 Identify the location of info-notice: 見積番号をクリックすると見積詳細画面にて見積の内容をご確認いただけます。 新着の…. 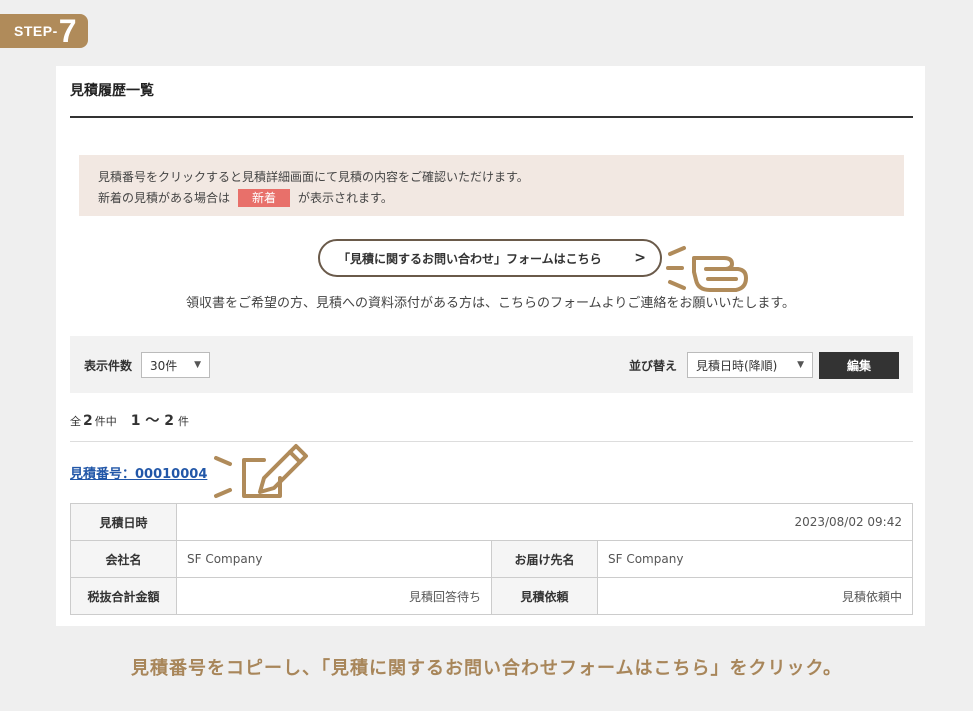
(491, 185).